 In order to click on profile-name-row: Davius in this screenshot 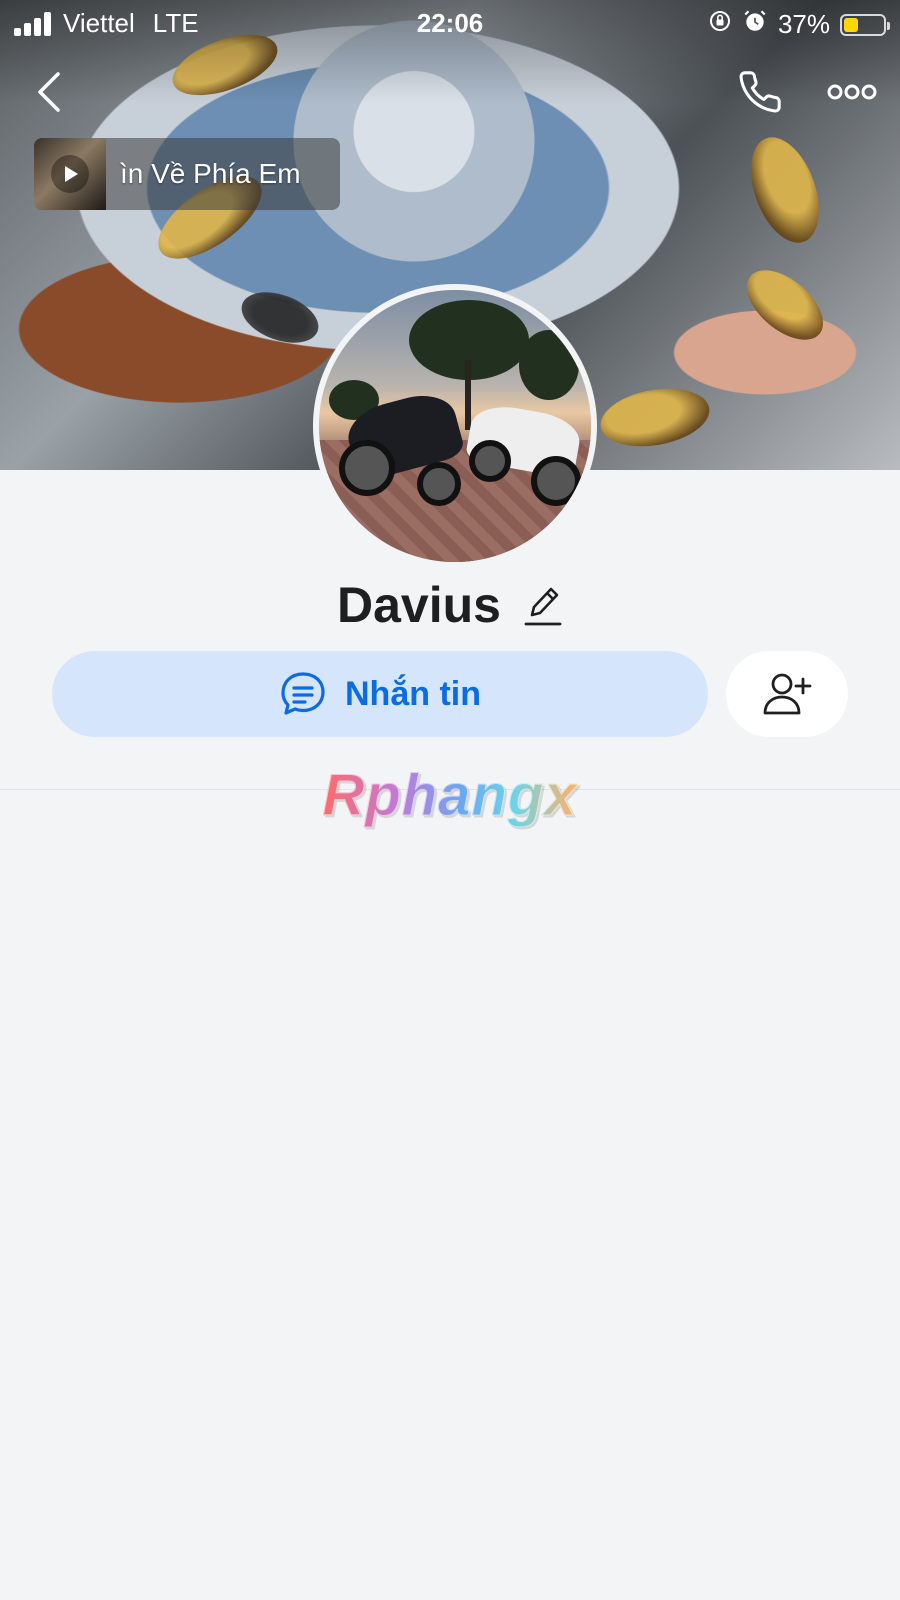, I will do `click(450, 605)`.